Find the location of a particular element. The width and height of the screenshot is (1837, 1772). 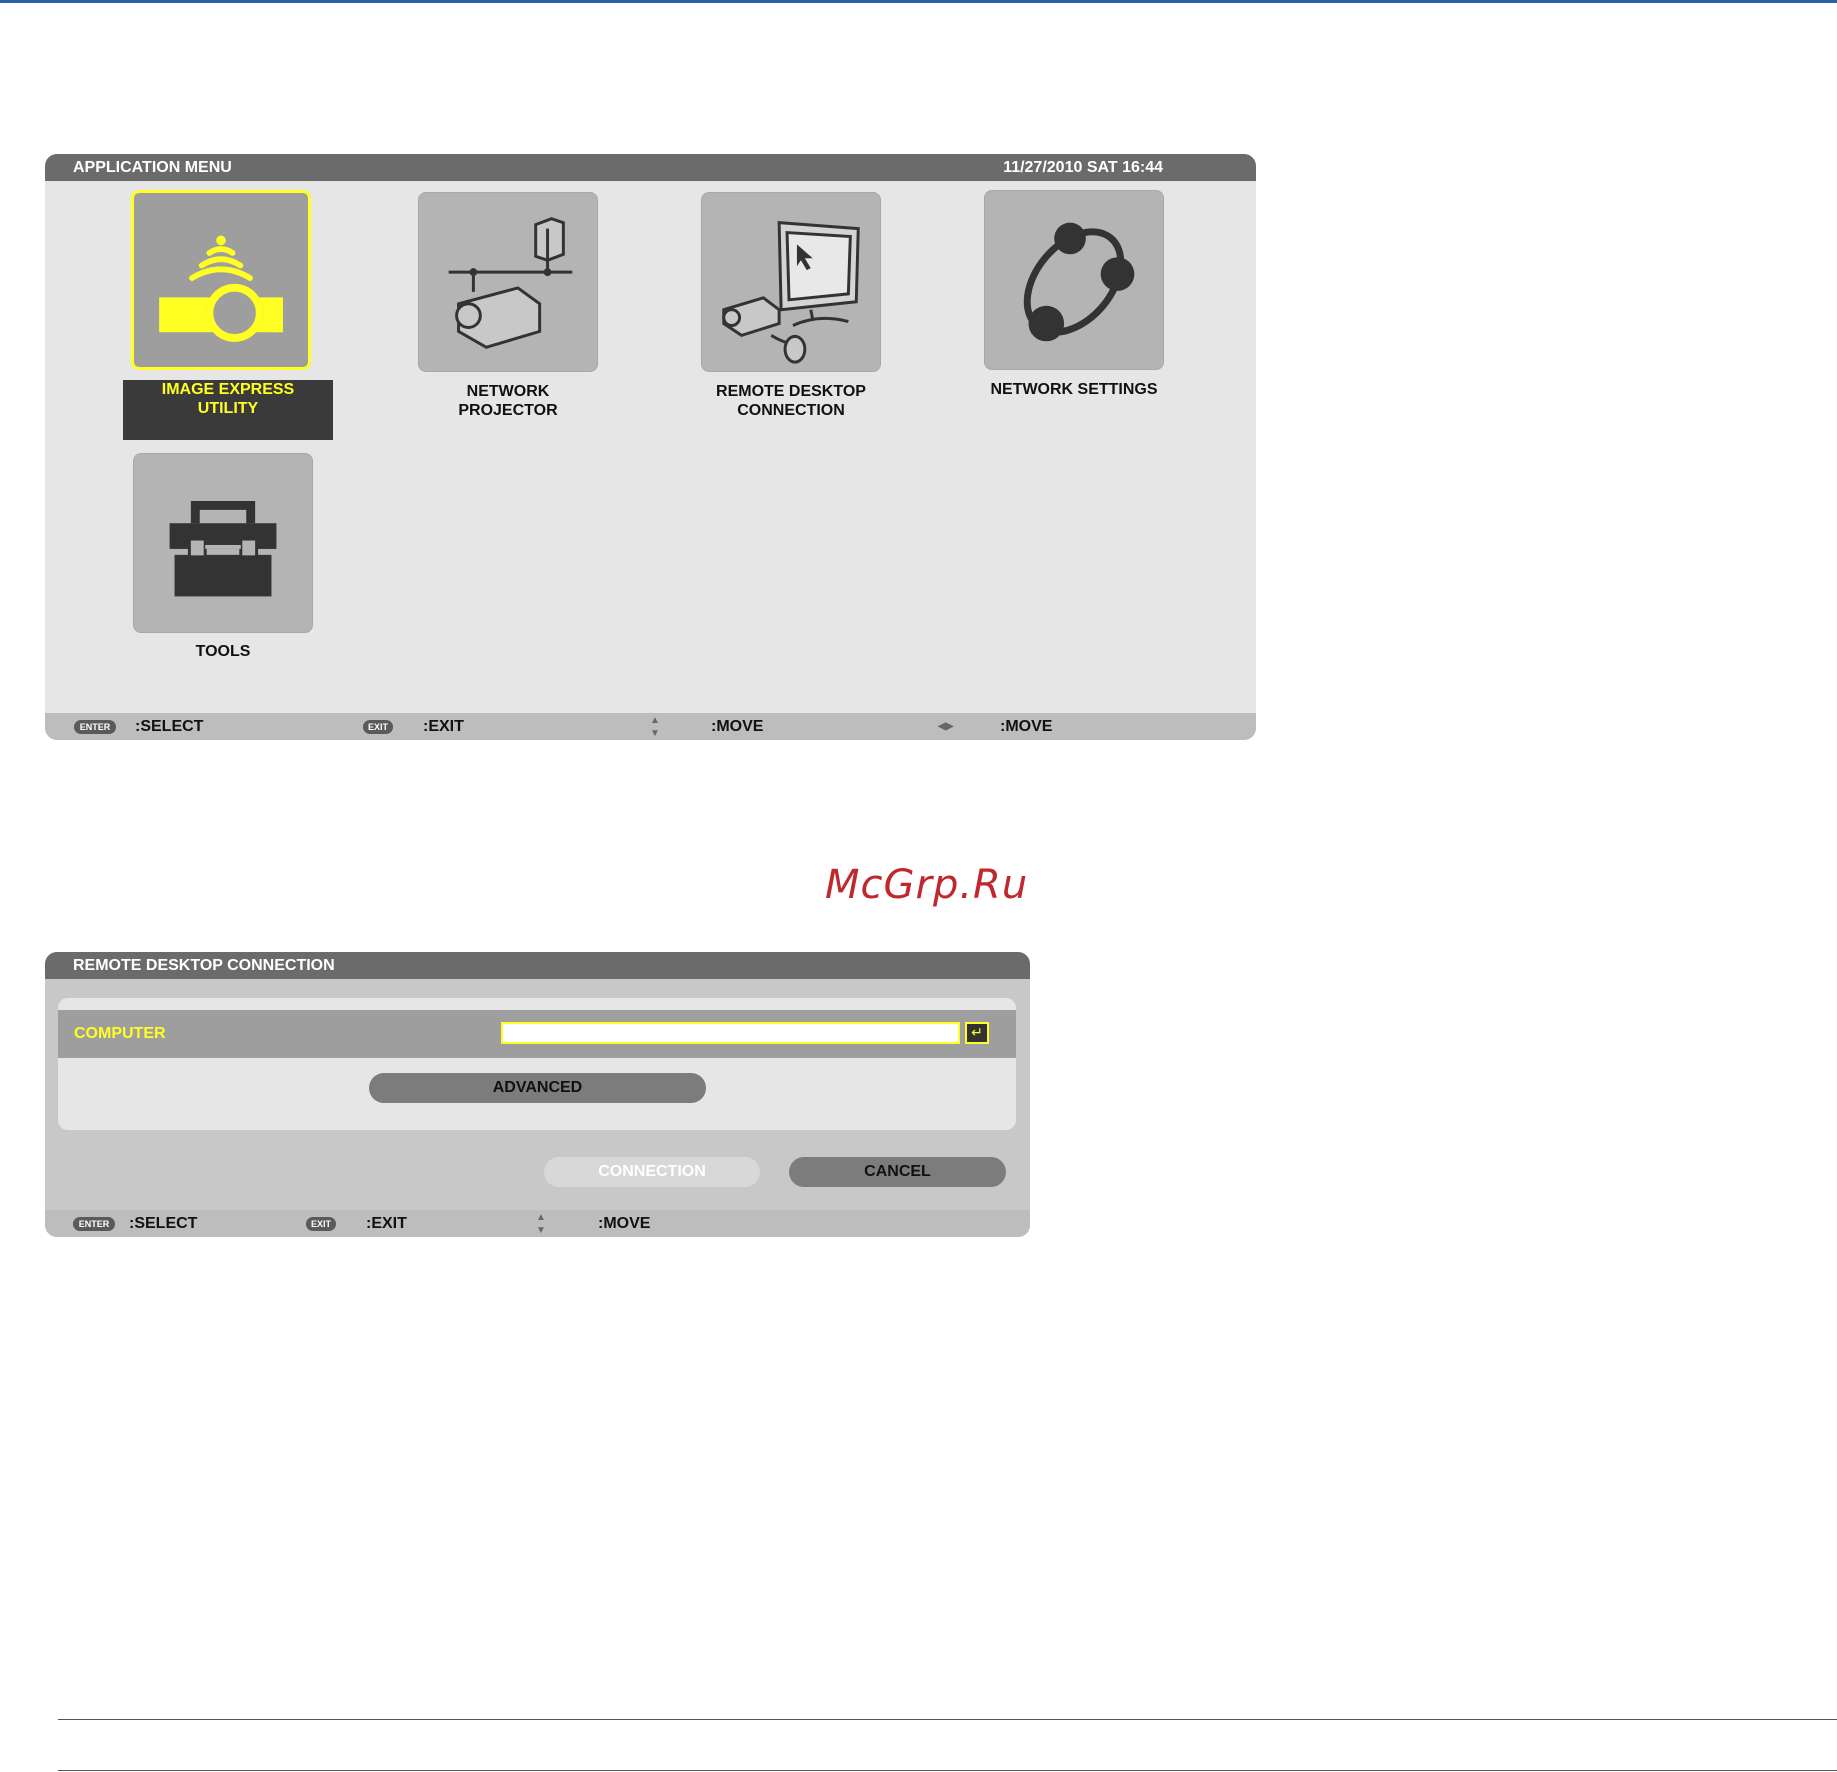

label-line1: TOOLS is located at coordinates (223, 651).